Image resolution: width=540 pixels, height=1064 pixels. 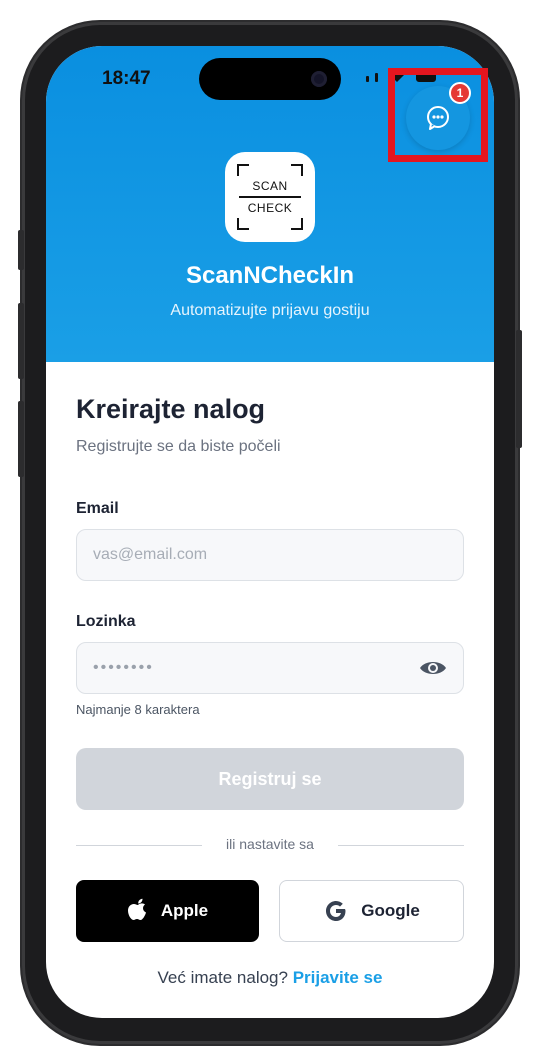 What do you see at coordinates (433, 668) in the screenshot?
I see `eye-icon` at bounding box center [433, 668].